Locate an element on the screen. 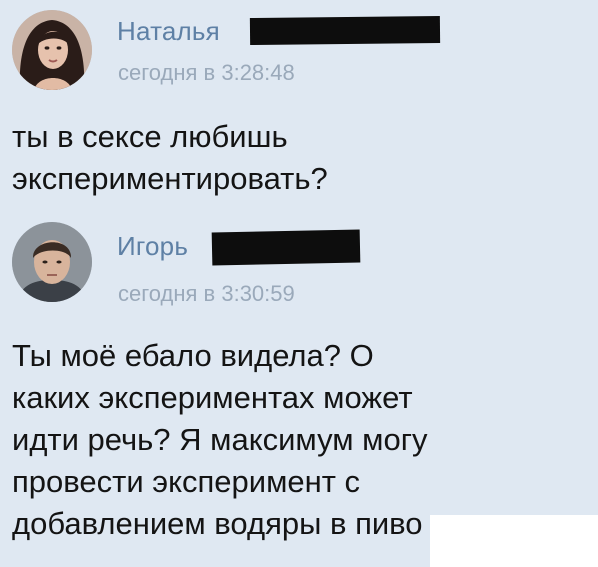  avatar-photo-natalya is located at coordinates (52, 50).